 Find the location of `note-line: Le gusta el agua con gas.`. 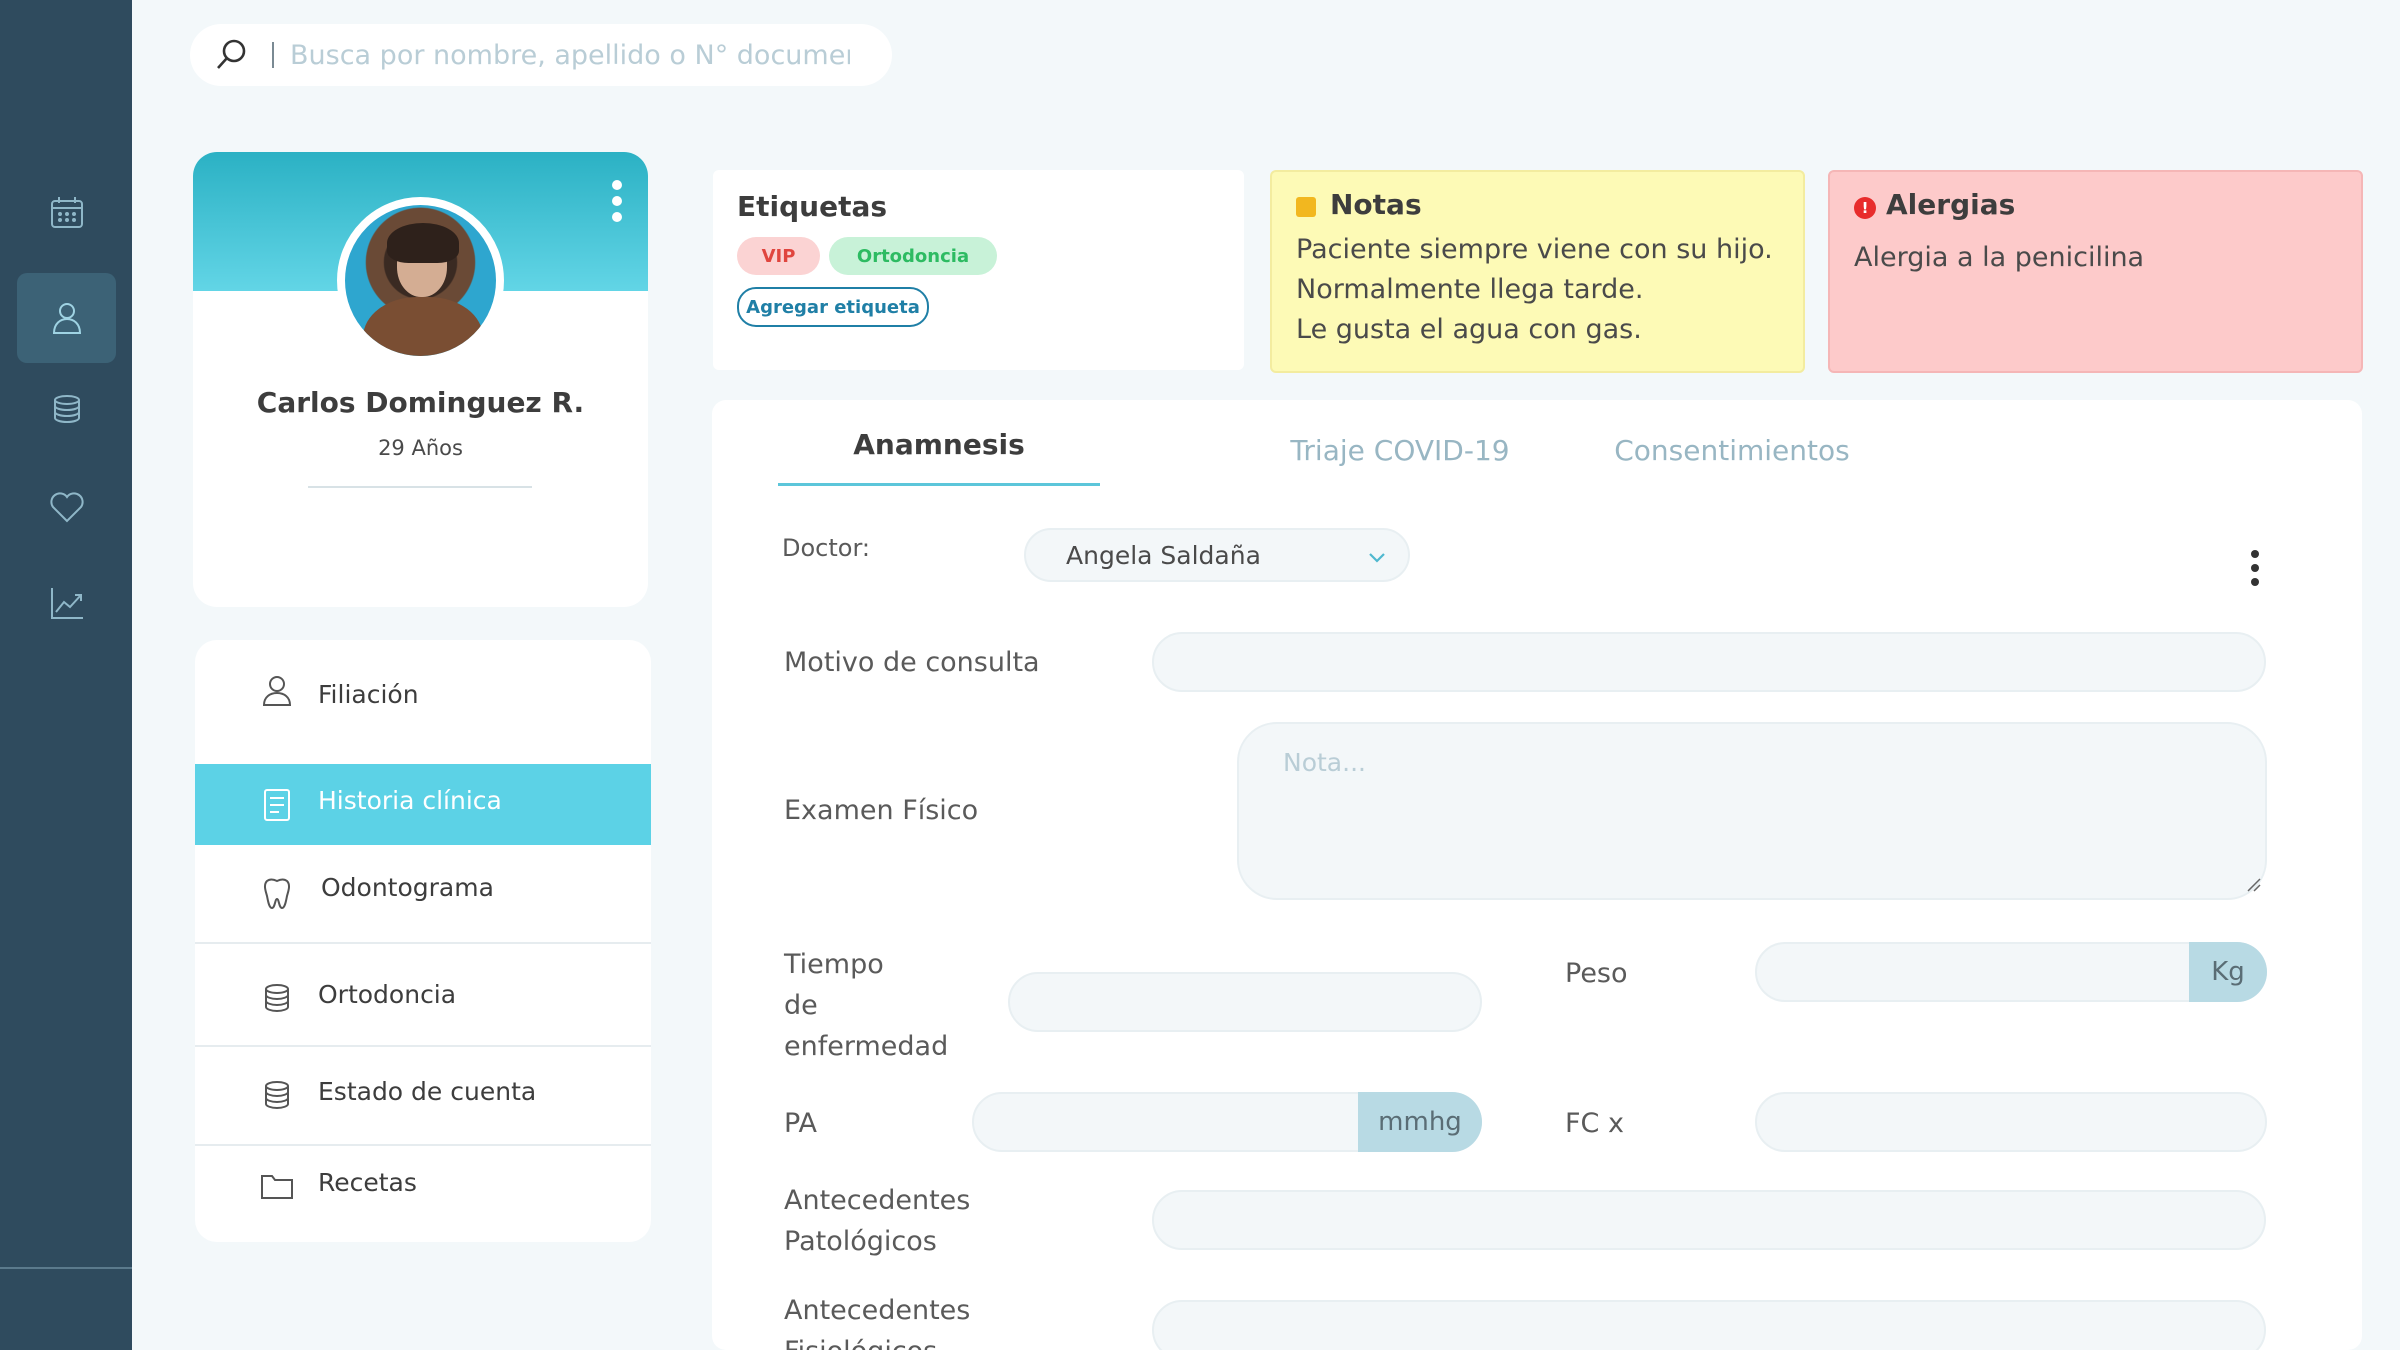

note-line: Le gusta el agua con gas. is located at coordinates (1469, 329).